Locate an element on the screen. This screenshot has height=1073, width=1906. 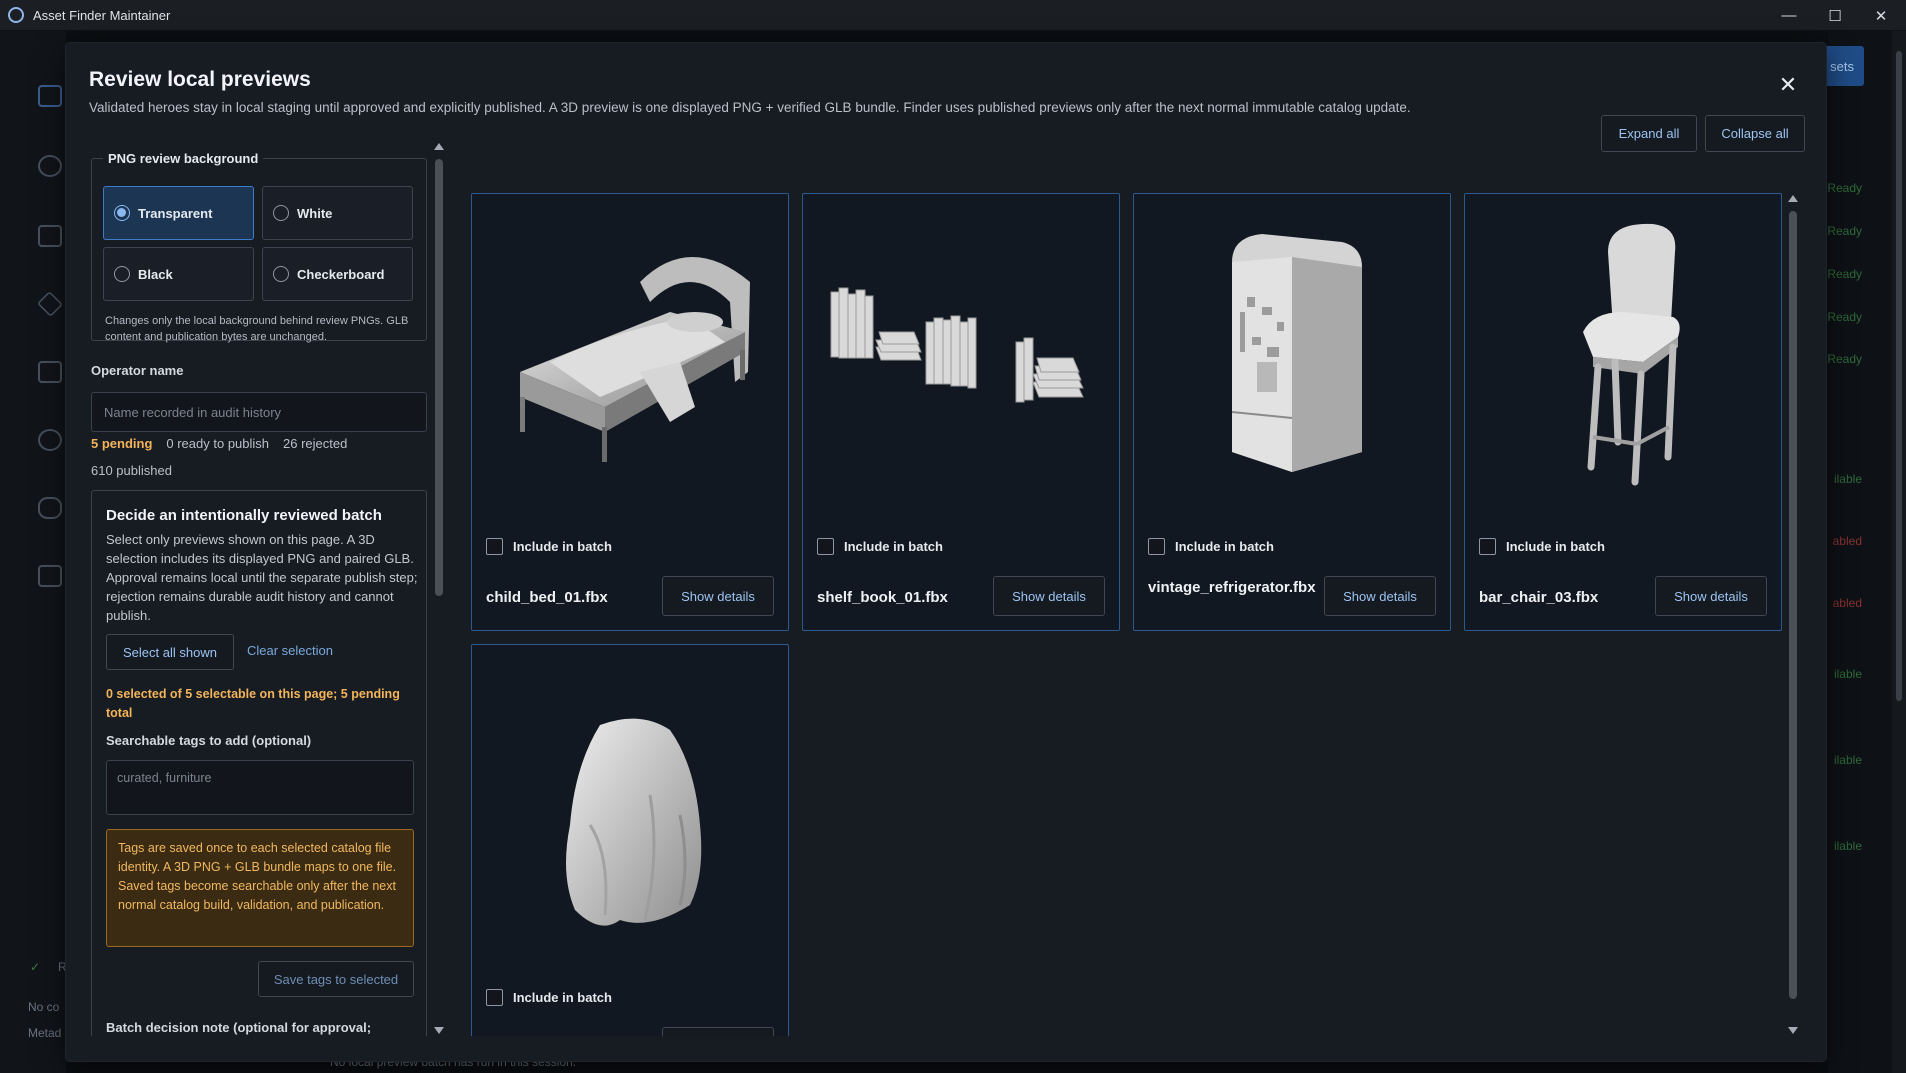
left-panel-scrollbar is located at coordinates (439, 588).